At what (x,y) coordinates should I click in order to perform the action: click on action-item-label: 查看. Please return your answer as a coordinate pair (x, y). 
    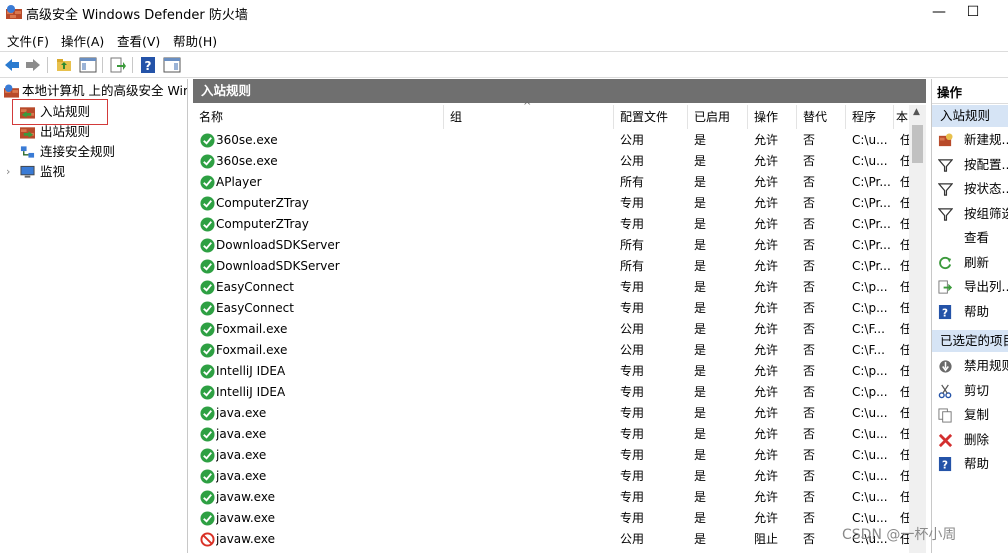
    Looking at the image, I should click on (977, 237).